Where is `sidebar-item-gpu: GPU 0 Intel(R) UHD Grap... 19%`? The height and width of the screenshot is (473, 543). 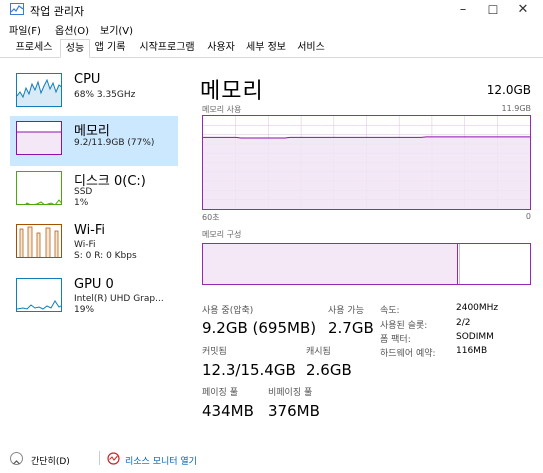 sidebar-item-gpu: GPU 0 Intel(R) UHD Grap... 19% is located at coordinates (94, 298).